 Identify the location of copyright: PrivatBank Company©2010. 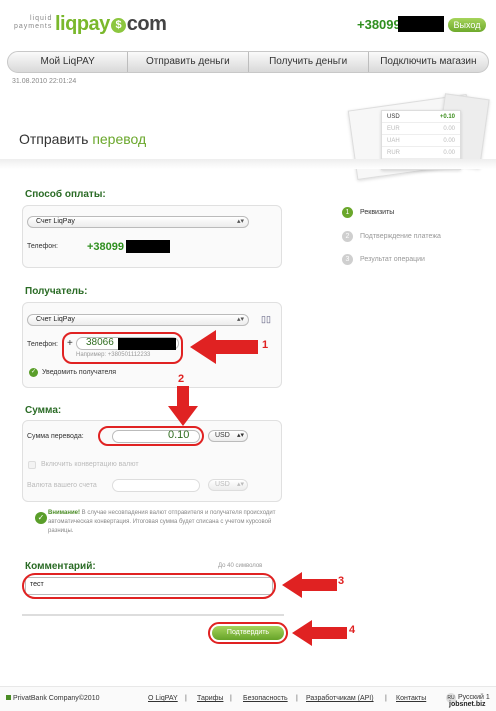
(52, 698).